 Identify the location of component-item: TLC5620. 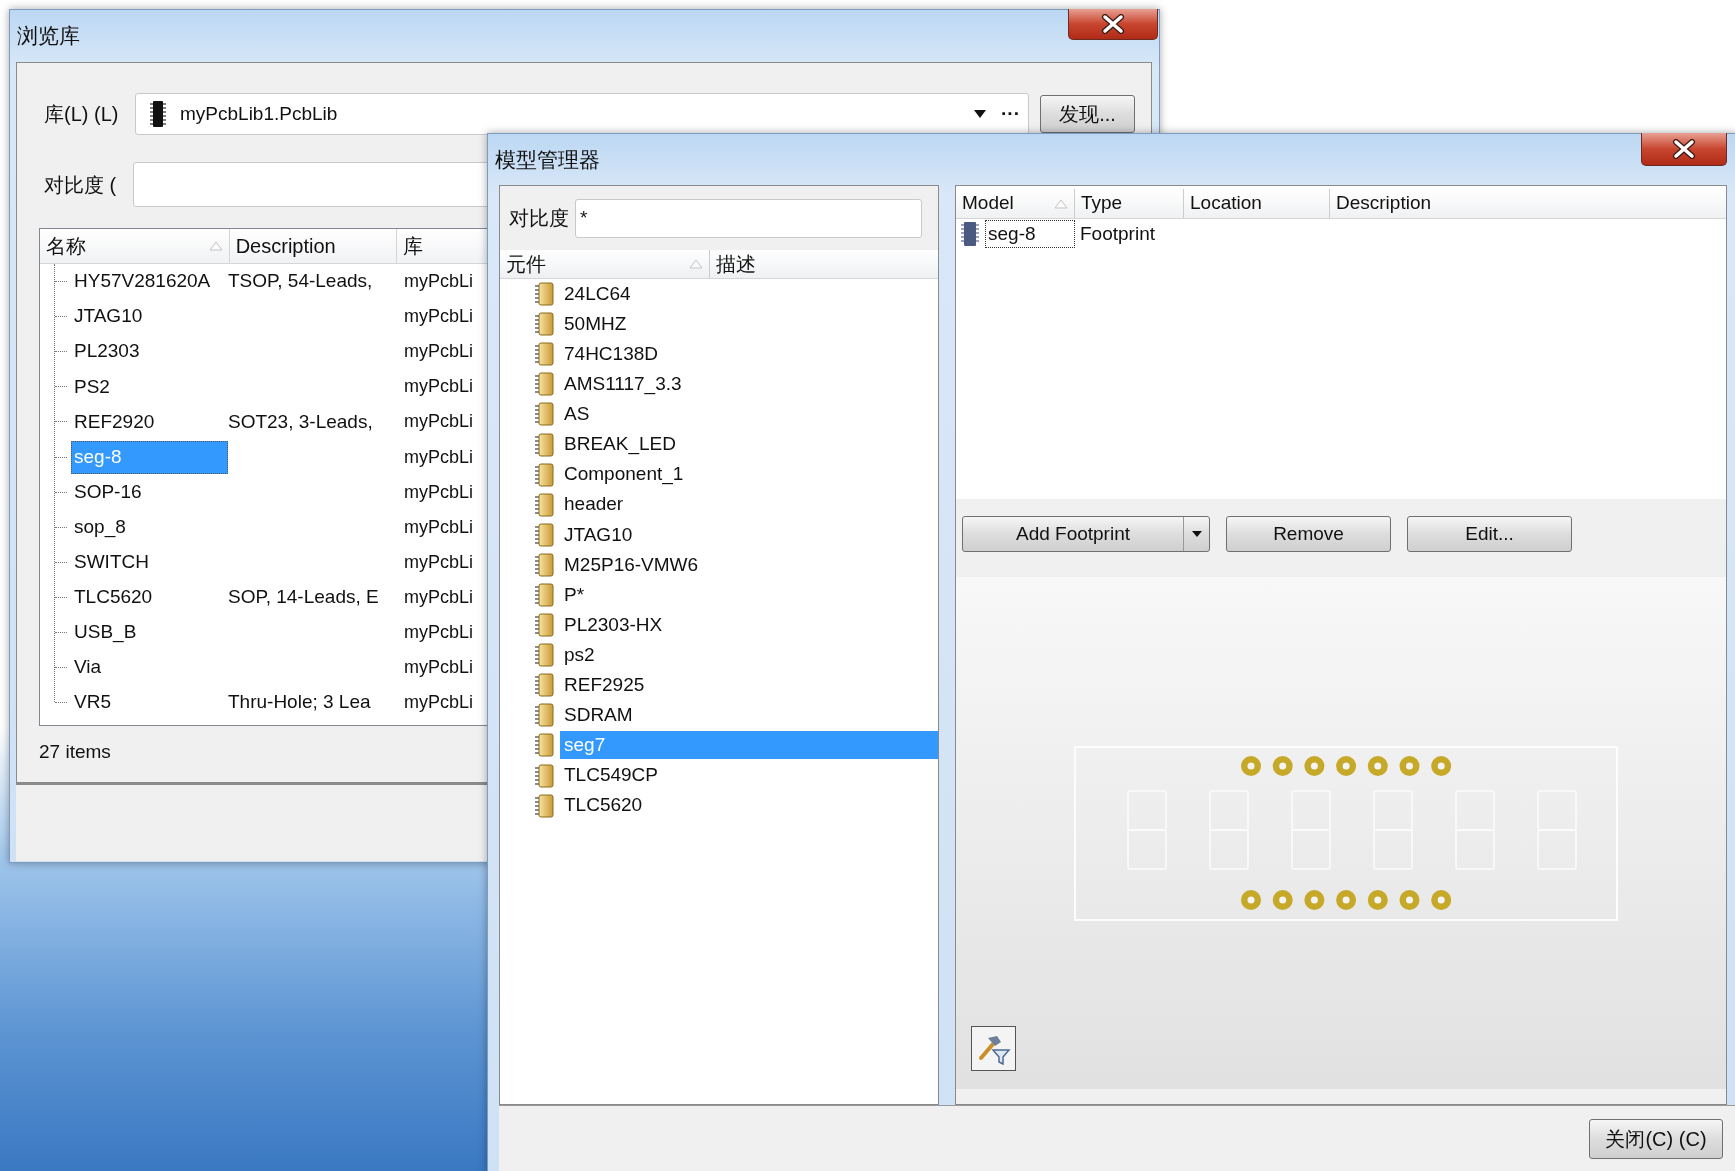
(749, 805).